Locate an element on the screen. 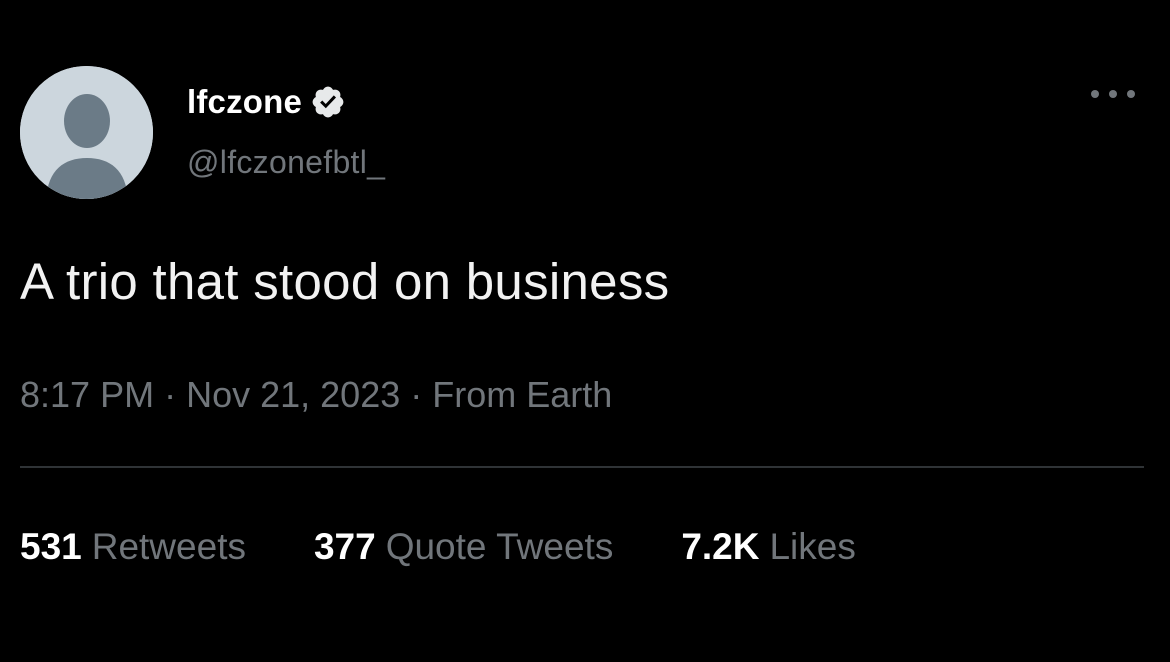 This screenshot has height=662, width=1170. author-name-row: lfczone is located at coordinates (266, 102).